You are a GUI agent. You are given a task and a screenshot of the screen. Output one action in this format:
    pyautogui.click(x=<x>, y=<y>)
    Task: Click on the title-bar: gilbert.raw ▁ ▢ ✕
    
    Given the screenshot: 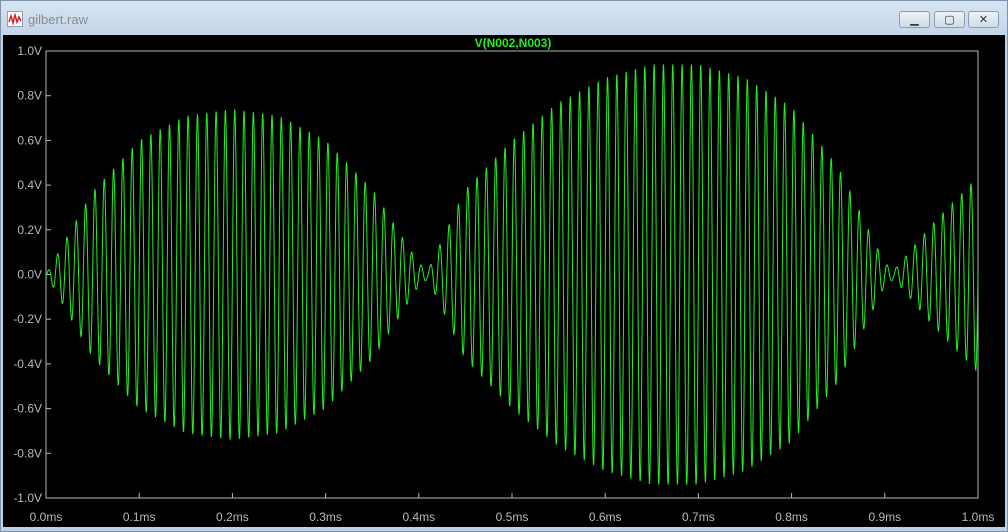 What is the action you would take?
    pyautogui.click(x=504, y=19)
    